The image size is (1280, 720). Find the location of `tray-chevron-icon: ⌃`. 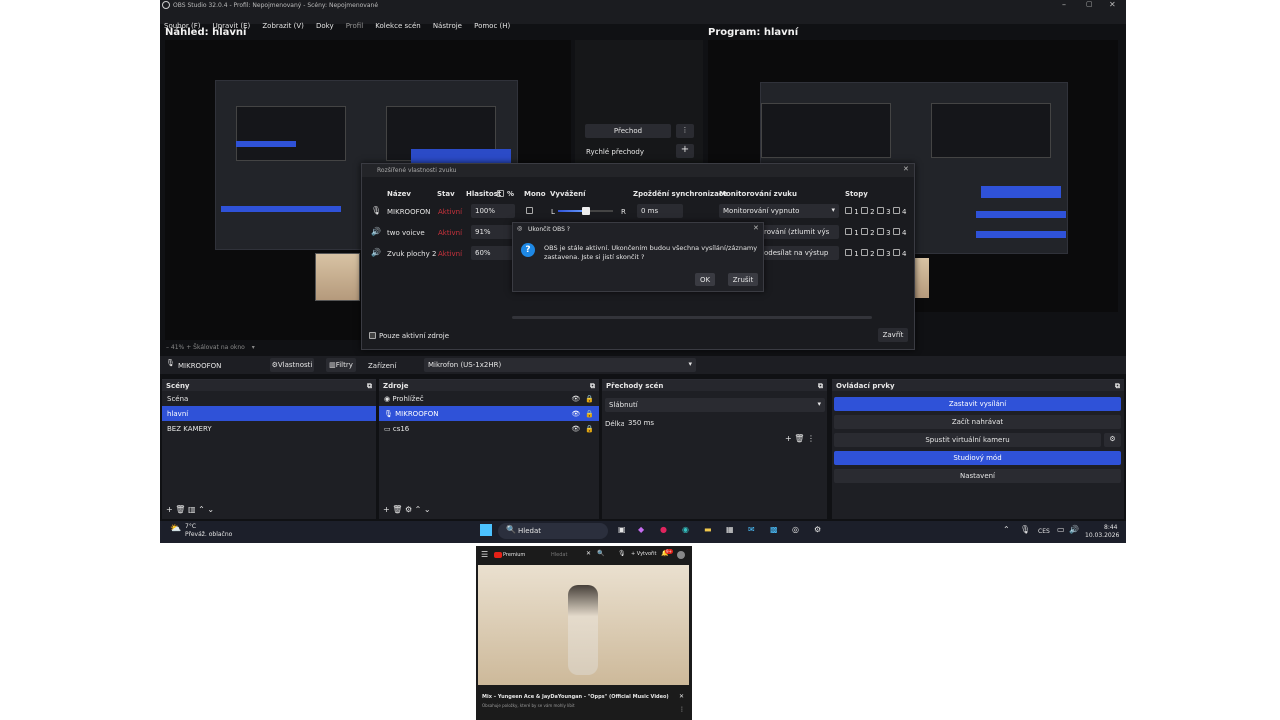

tray-chevron-icon: ⌃ is located at coordinates (1006, 529).